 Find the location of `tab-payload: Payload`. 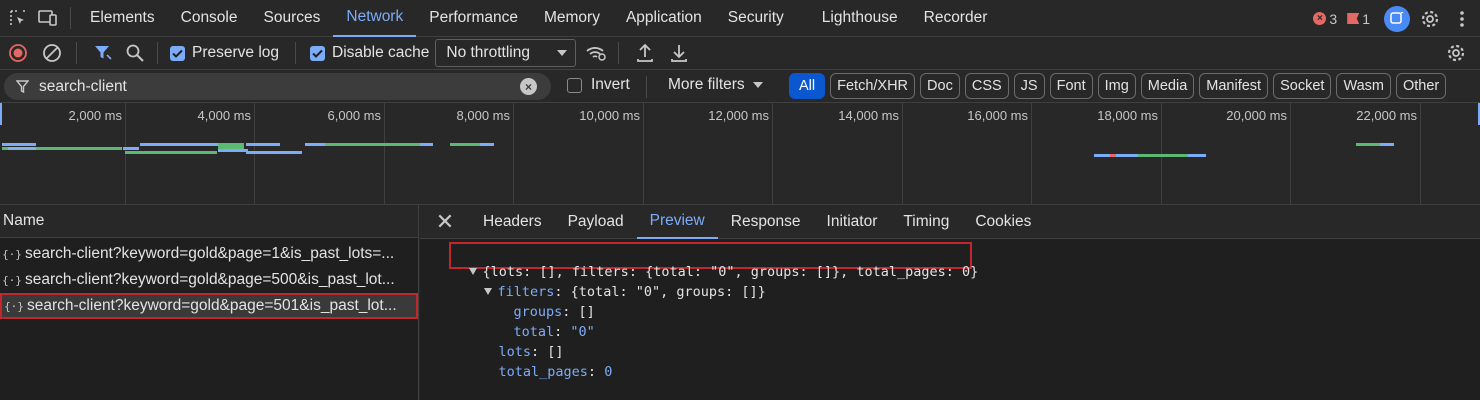

tab-payload: Payload is located at coordinates (596, 222).